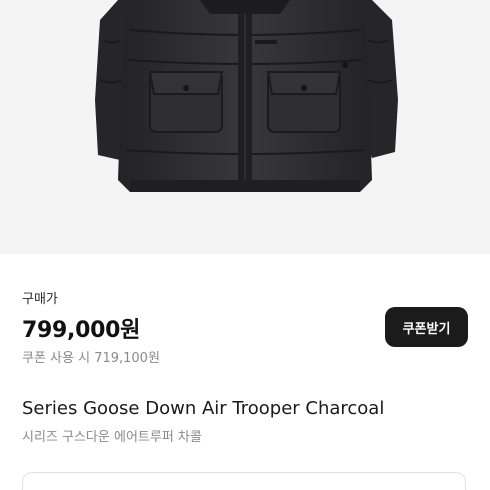 The height and width of the screenshot is (490, 490). What do you see at coordinates (81, 330) in the screenshot?
I see `price: 799,000원` at bounding box center [81, 330].